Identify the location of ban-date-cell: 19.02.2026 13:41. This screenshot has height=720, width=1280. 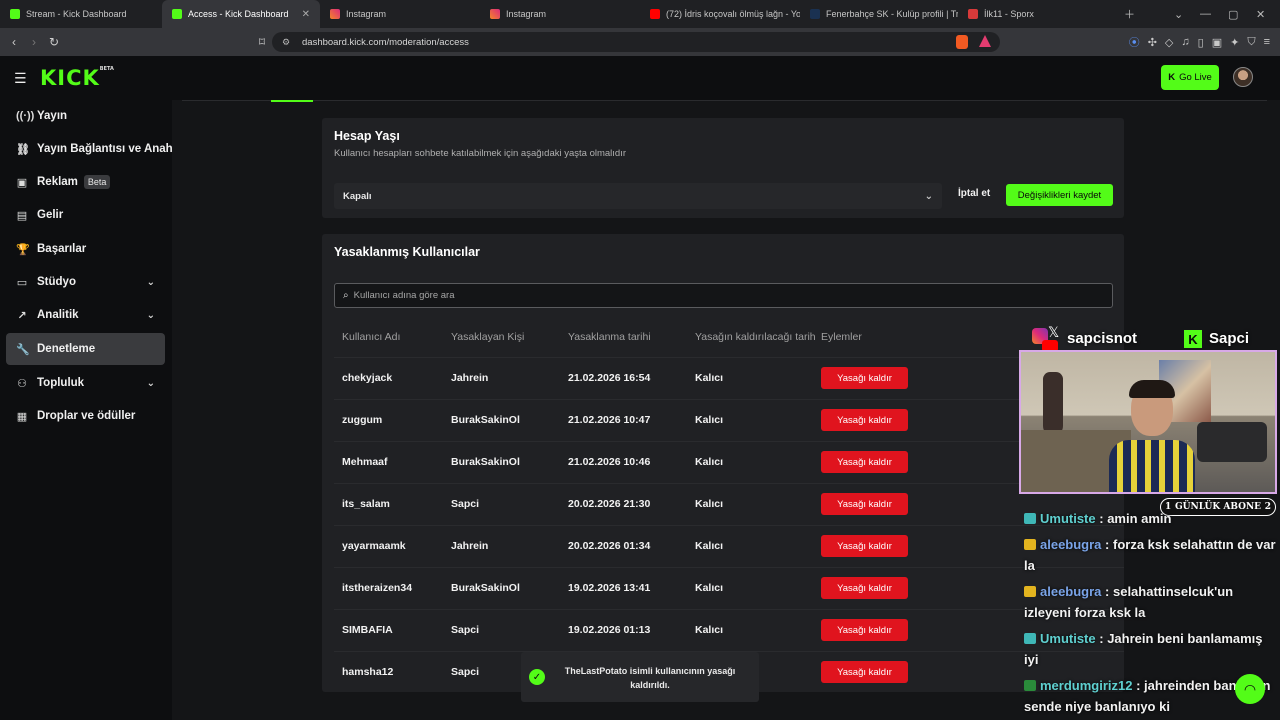
(609, 588).